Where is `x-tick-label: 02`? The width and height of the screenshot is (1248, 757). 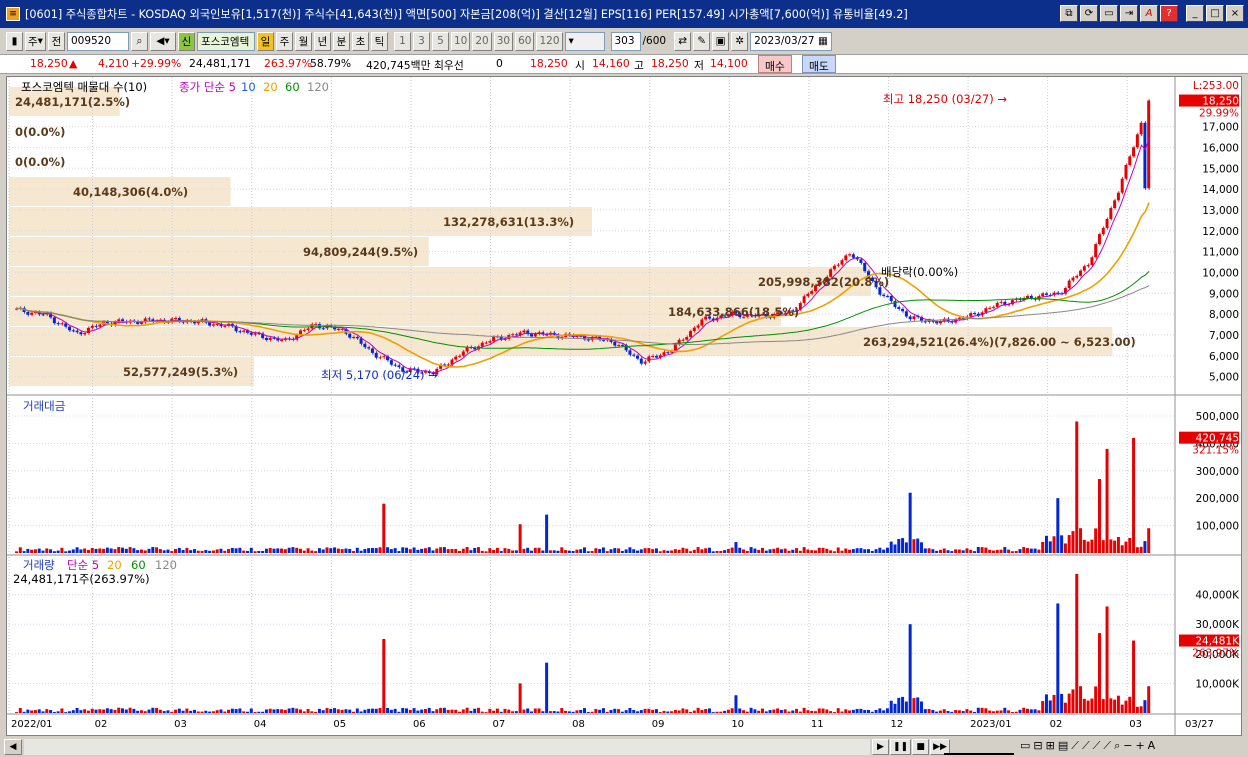
x-tick-label: 02 is located at coordinates (101, 724).